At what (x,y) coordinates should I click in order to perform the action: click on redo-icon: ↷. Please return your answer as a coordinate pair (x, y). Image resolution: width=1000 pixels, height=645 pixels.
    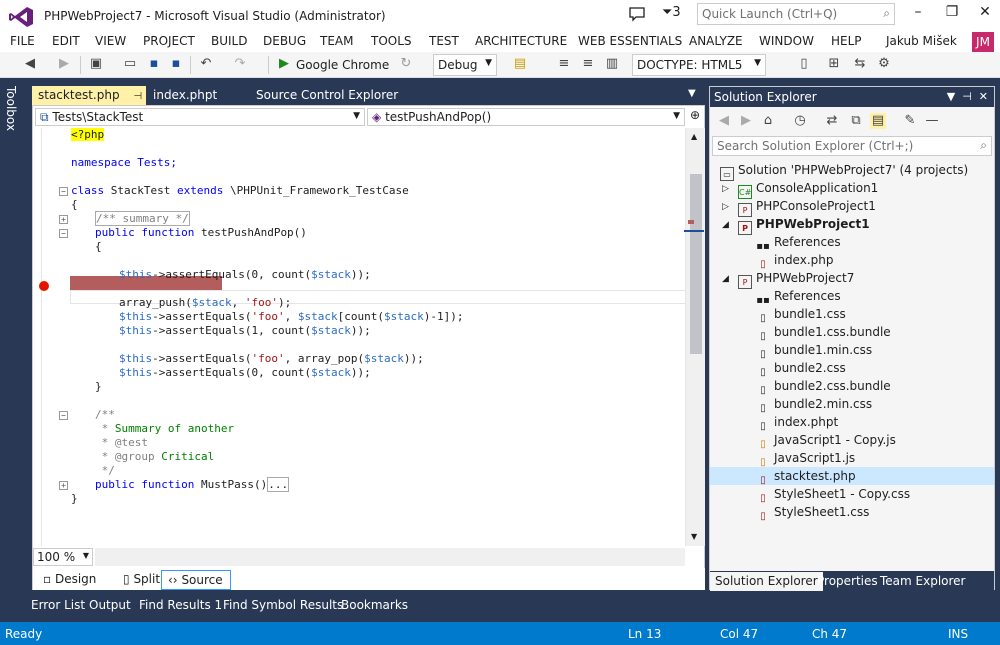
    Looking at the image, I should click on (240, 64).